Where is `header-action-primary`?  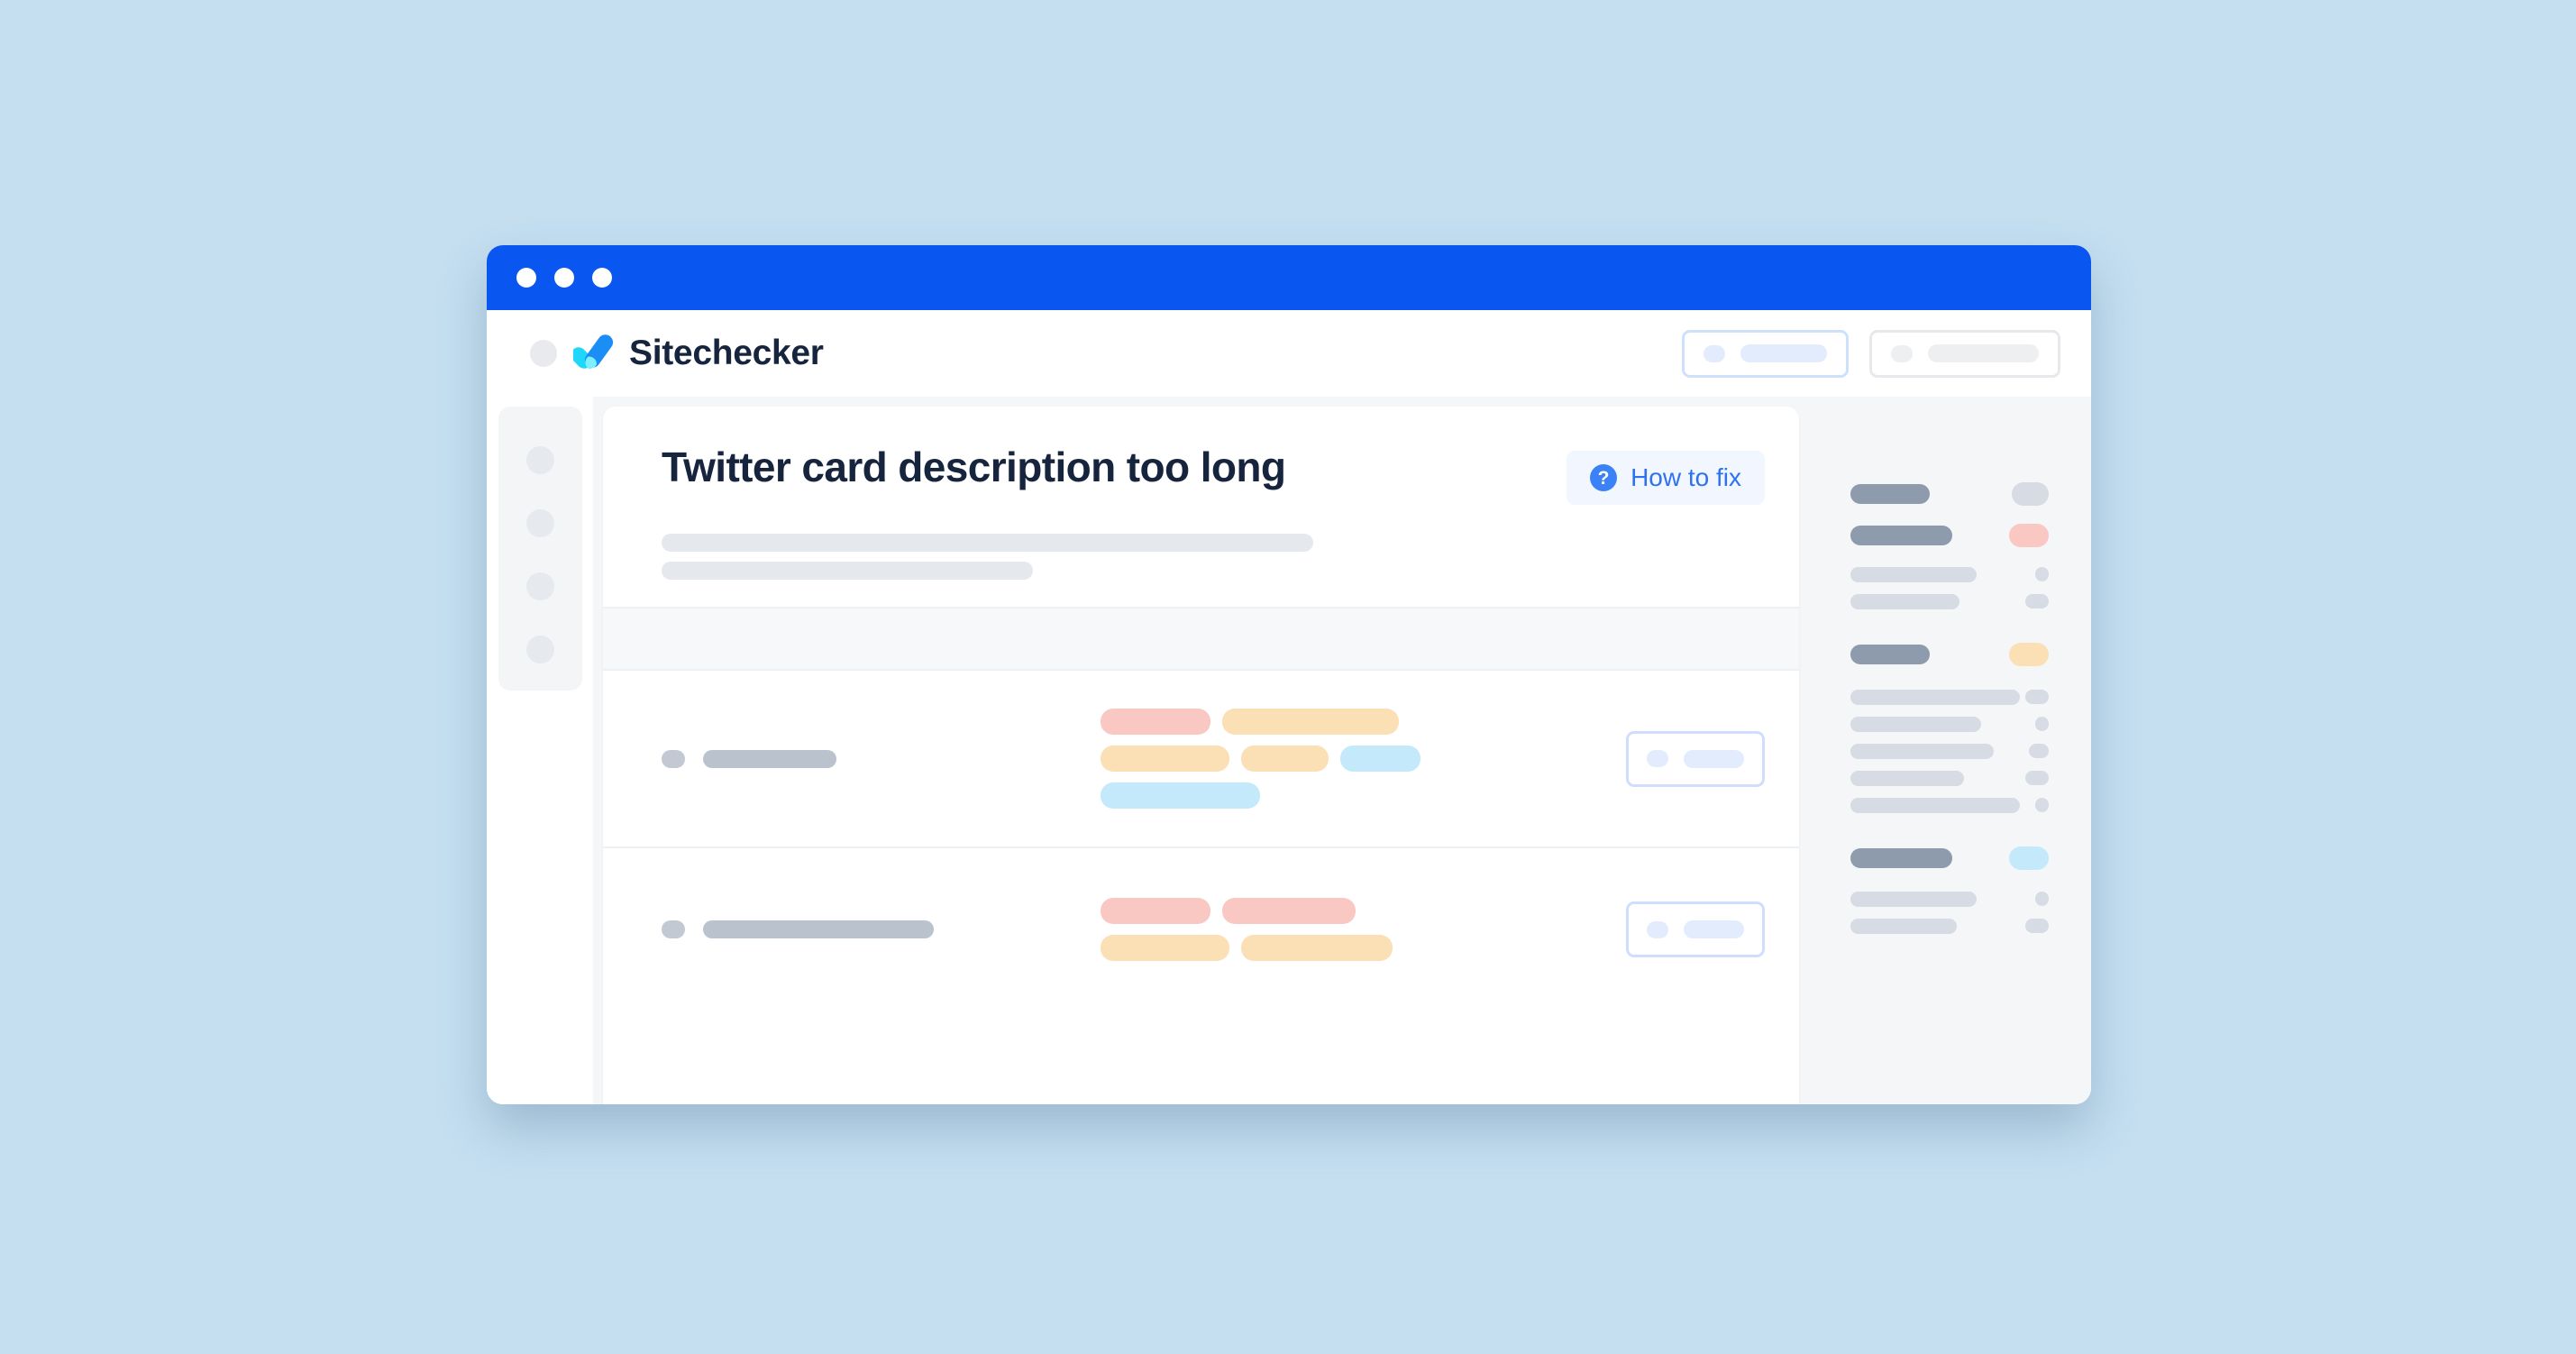
header-action-primary is located at coordinates (1765, 353).